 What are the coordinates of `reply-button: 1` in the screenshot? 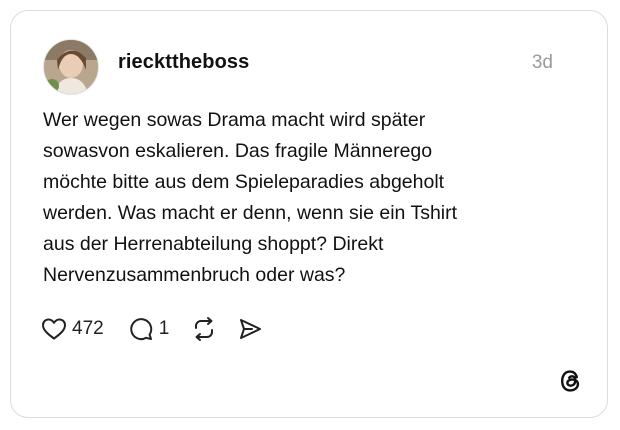 It's located at (149, 329).